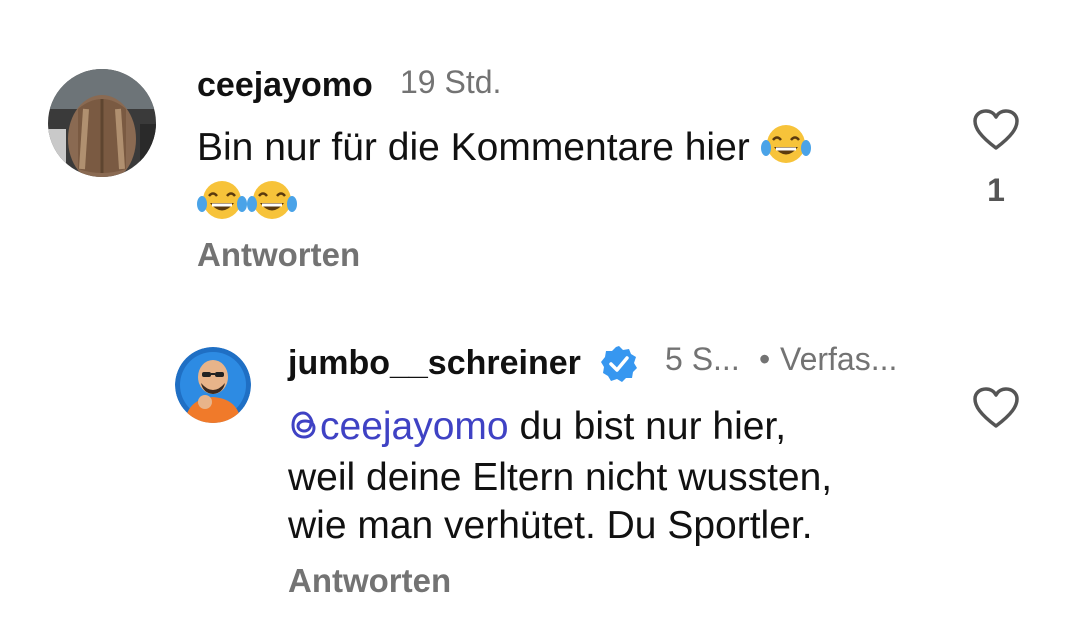 This screenshot has width=1080, height=640. What do you see at coordinates (560, 477) in the screenshot?
I see `reply-text-line: weil deine Eltern nicht wussten,` at bounding box center [560, 477].